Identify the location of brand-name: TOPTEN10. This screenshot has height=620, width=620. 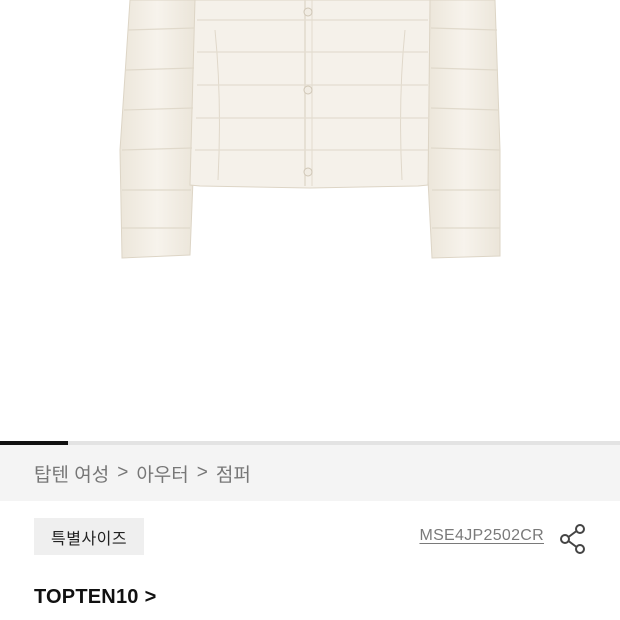
(86, 597).